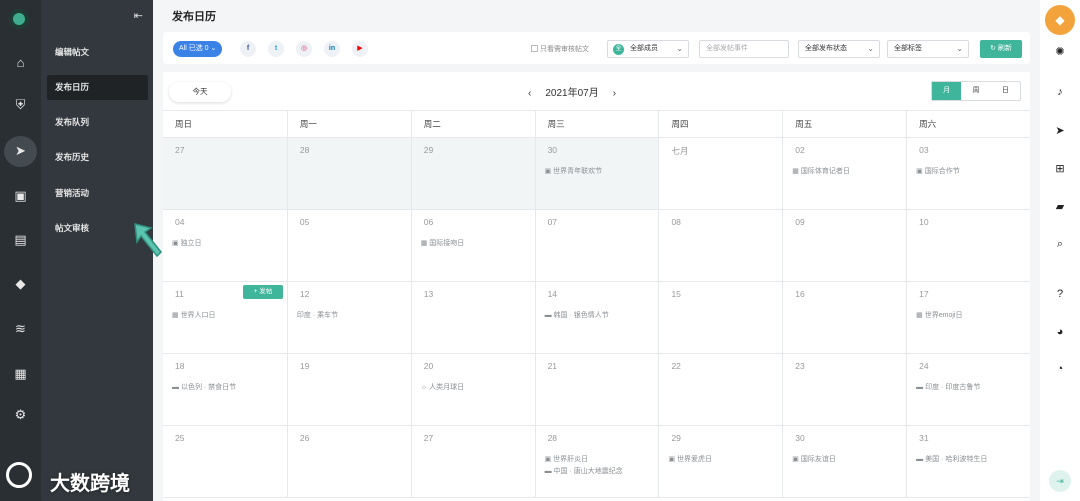  Describe the element at coordinates (844, 245) in the screenshot. I see `day-cell: 09` at that location.